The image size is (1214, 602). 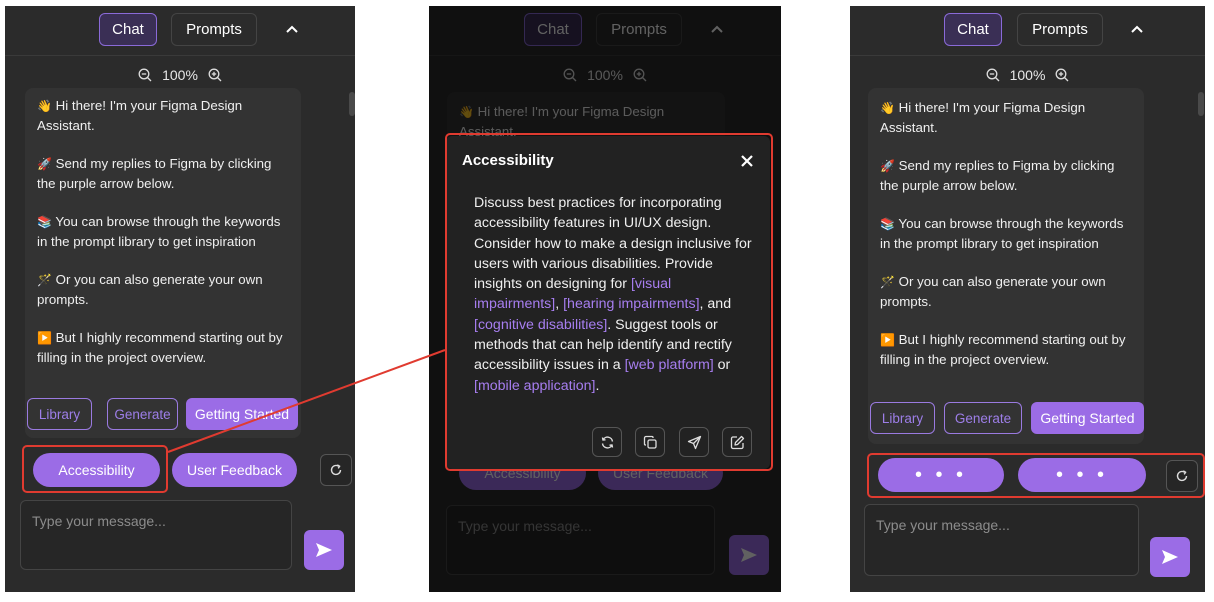 I want to click on refresh-icon, so click(x=336, y=470).